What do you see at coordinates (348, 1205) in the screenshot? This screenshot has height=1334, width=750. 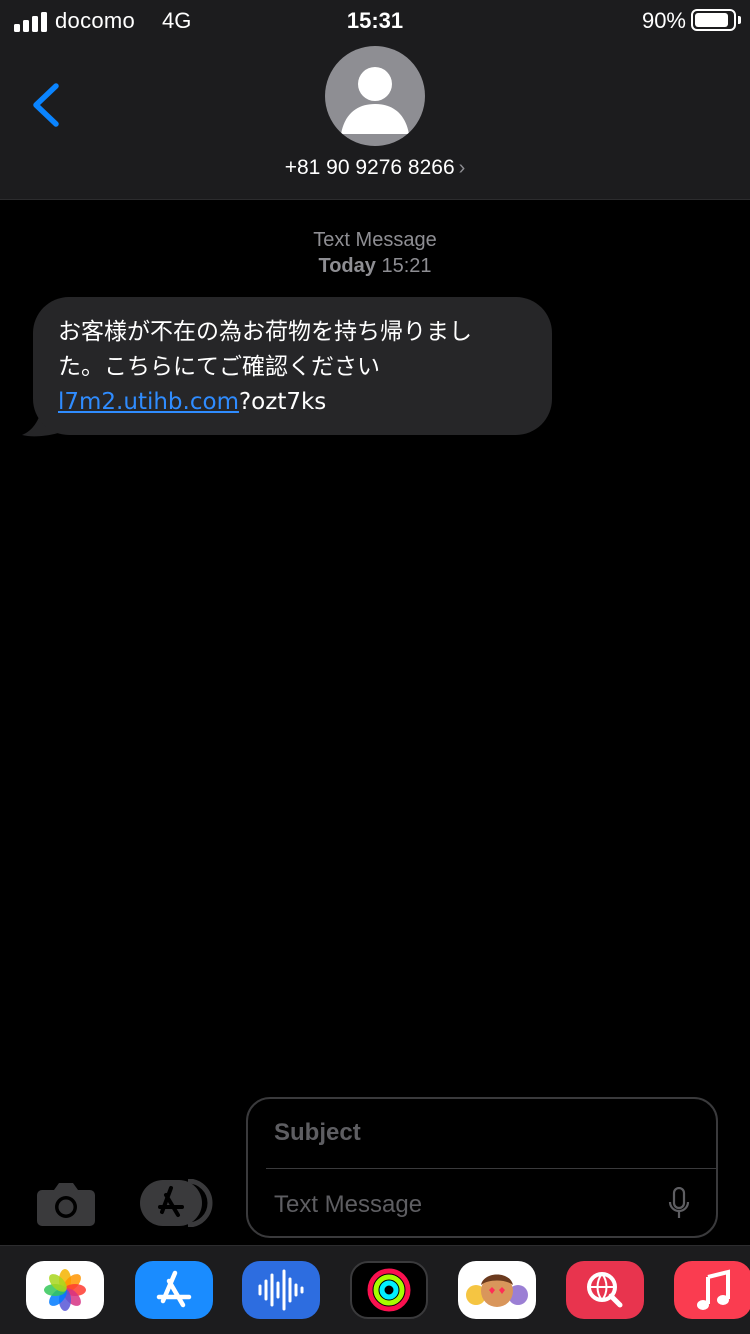 I see `message-input: Text Message` at bounding box center [348, 1205].